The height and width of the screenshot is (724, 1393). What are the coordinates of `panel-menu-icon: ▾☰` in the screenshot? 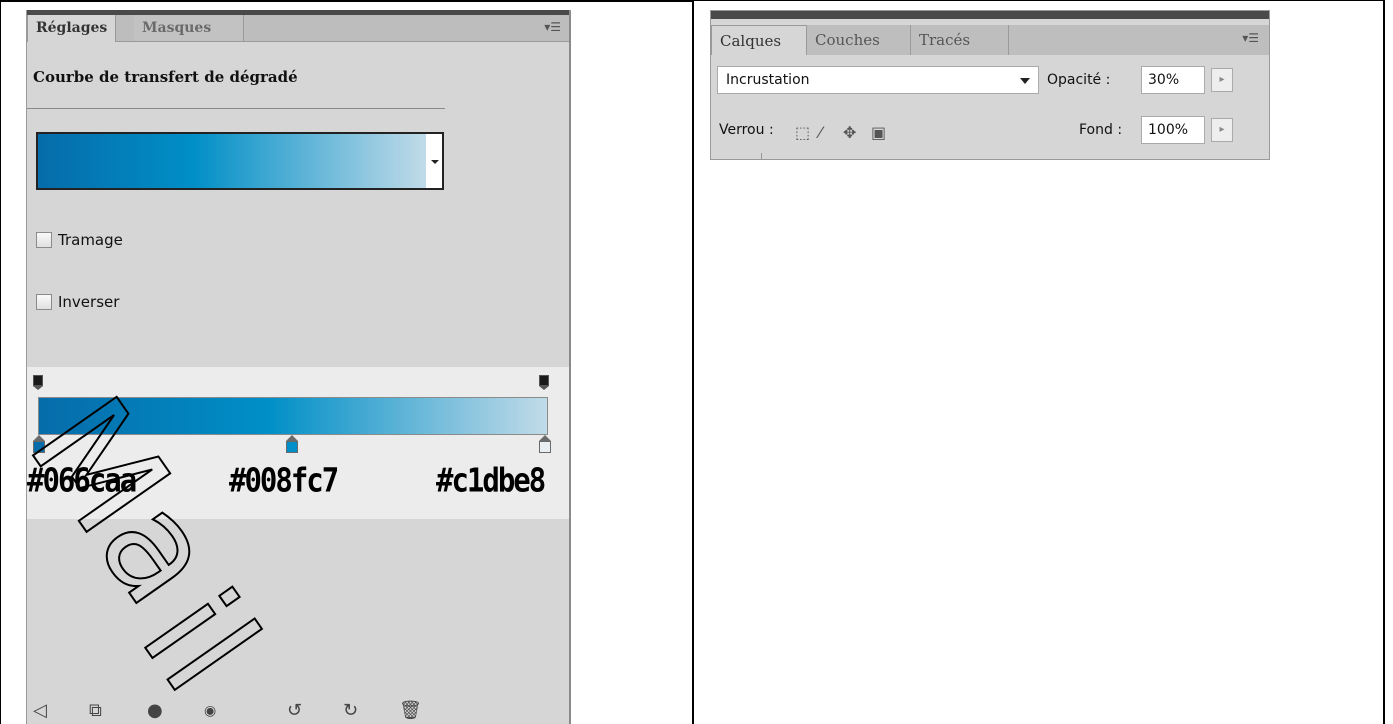 It's located at (552, 27).